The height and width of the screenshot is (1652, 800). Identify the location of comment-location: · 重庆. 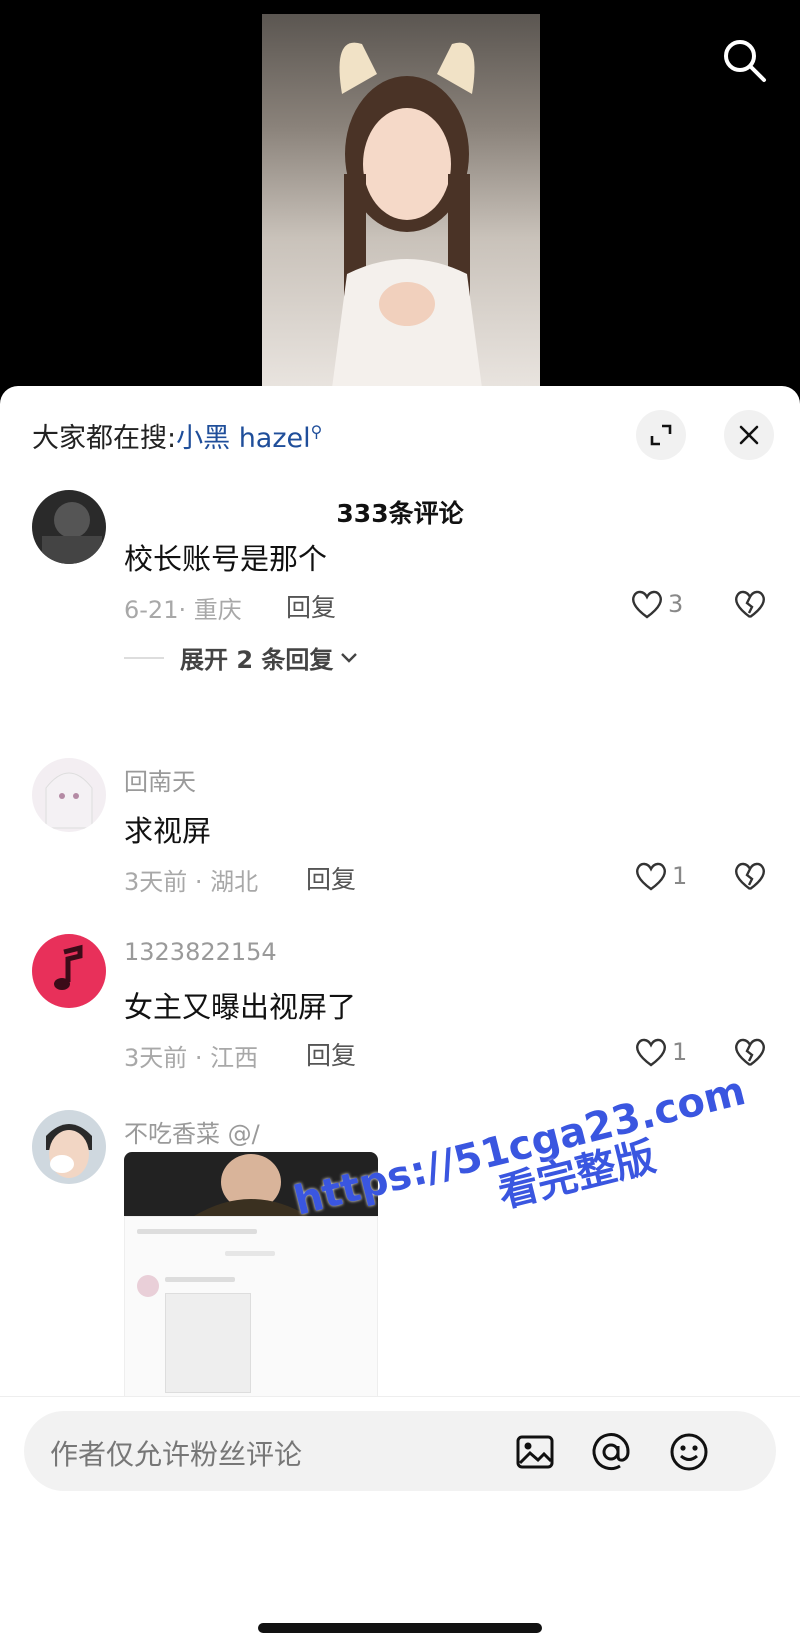
(210, 610).